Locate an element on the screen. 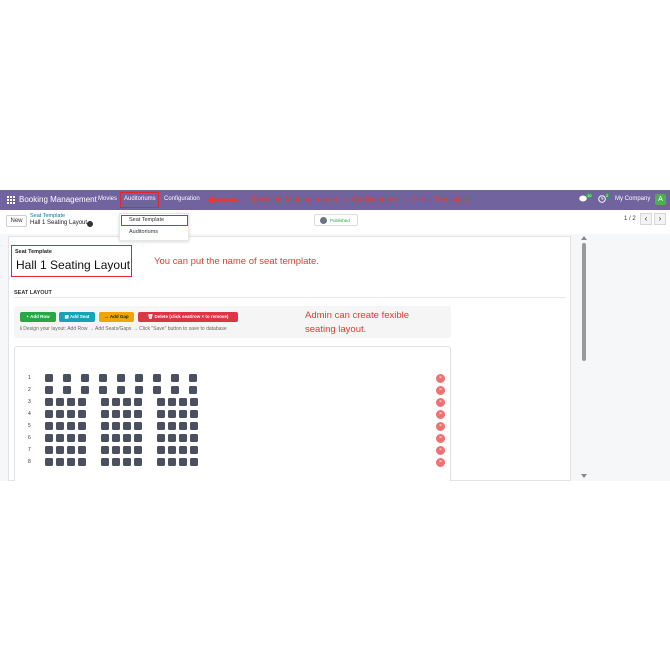 Image resolution: width=670 pixels, height=670 pixels. remove-row-button-2: × is located at coordinates (440, 390).